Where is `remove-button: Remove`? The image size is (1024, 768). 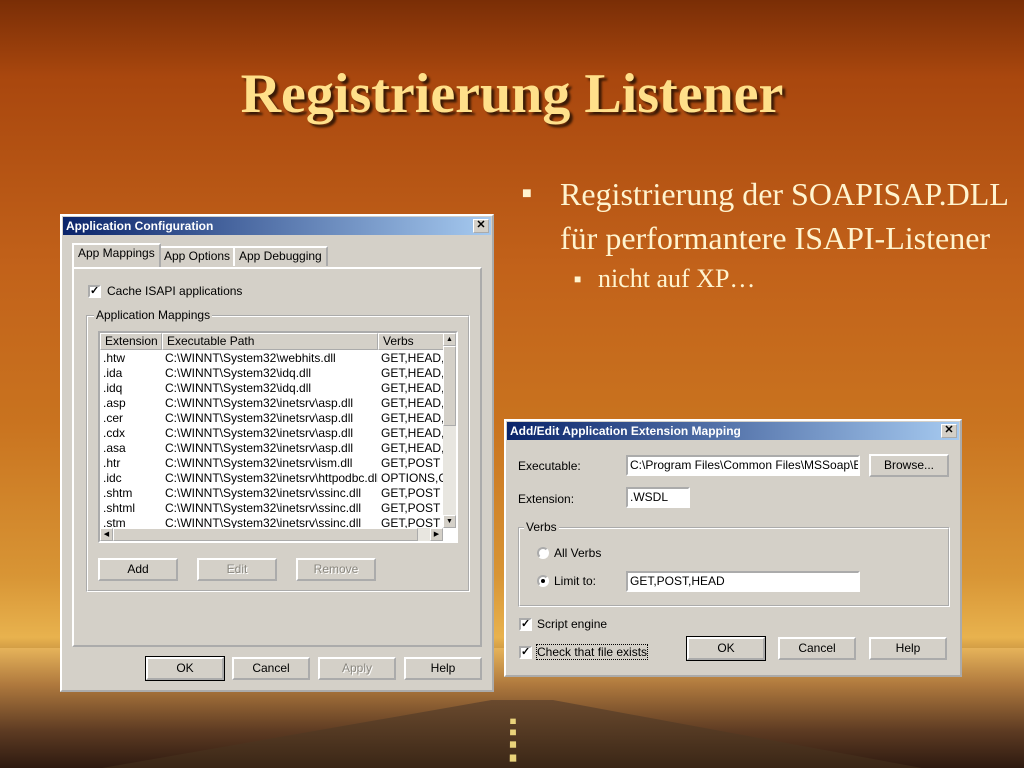
remove-button: Remove is located at coordinates (336, 569).